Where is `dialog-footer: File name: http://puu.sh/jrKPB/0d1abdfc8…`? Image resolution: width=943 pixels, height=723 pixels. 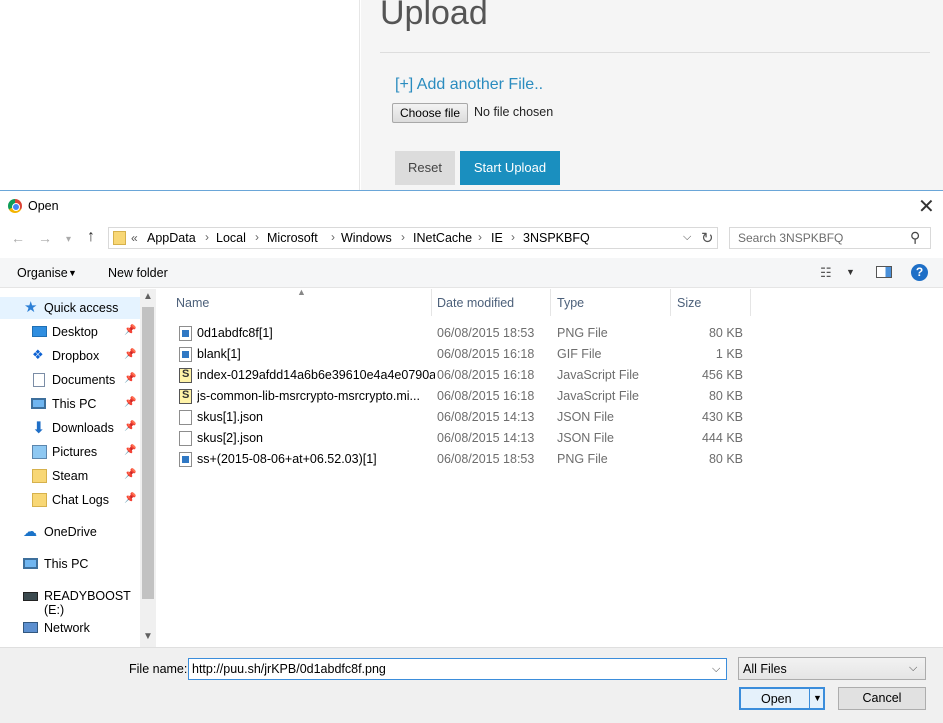
dialog-footer: File name: http://puu.sh/jrKPB/0d1abdfc8… is located at coordinates (471, 685).